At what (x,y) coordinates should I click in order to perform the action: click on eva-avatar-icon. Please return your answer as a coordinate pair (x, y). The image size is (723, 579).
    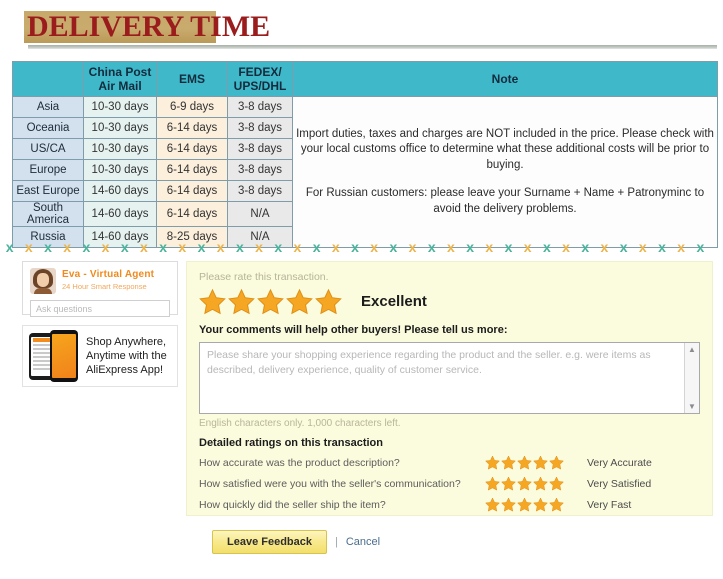
    Looking at the image, I should click on (43, 281).